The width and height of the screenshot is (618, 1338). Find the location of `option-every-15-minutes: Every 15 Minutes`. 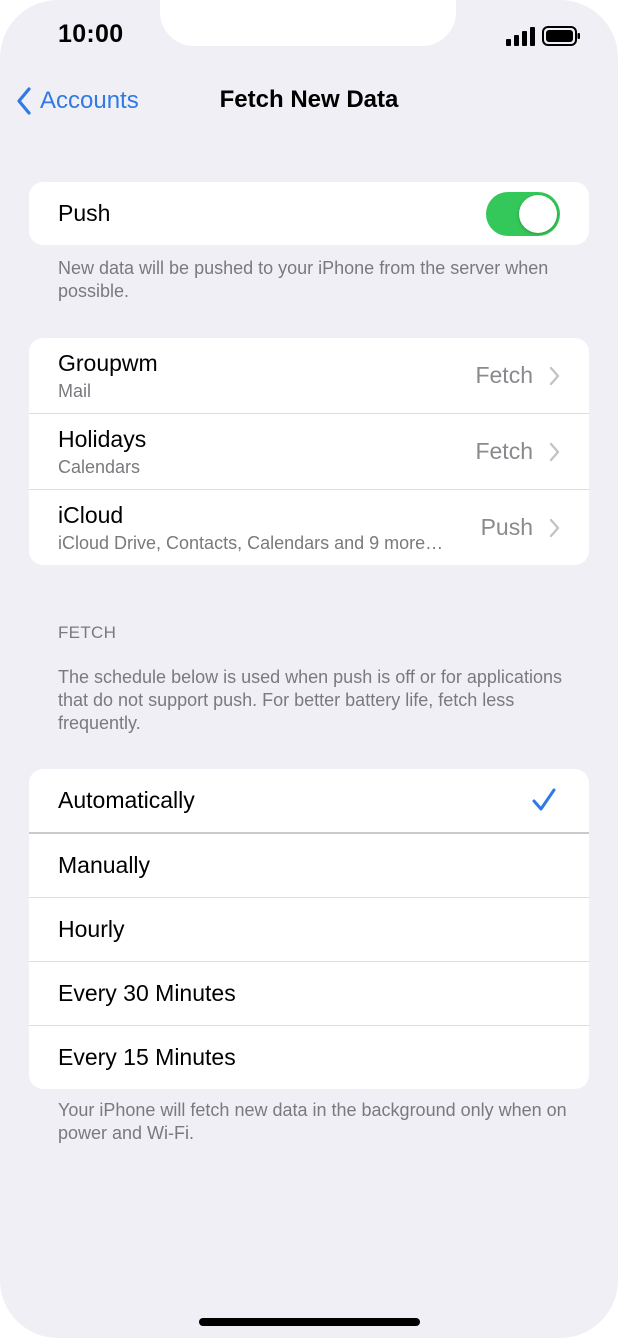

option-every-15-minutes: Every 15 Minutes is located at coordinates (309, 1057).